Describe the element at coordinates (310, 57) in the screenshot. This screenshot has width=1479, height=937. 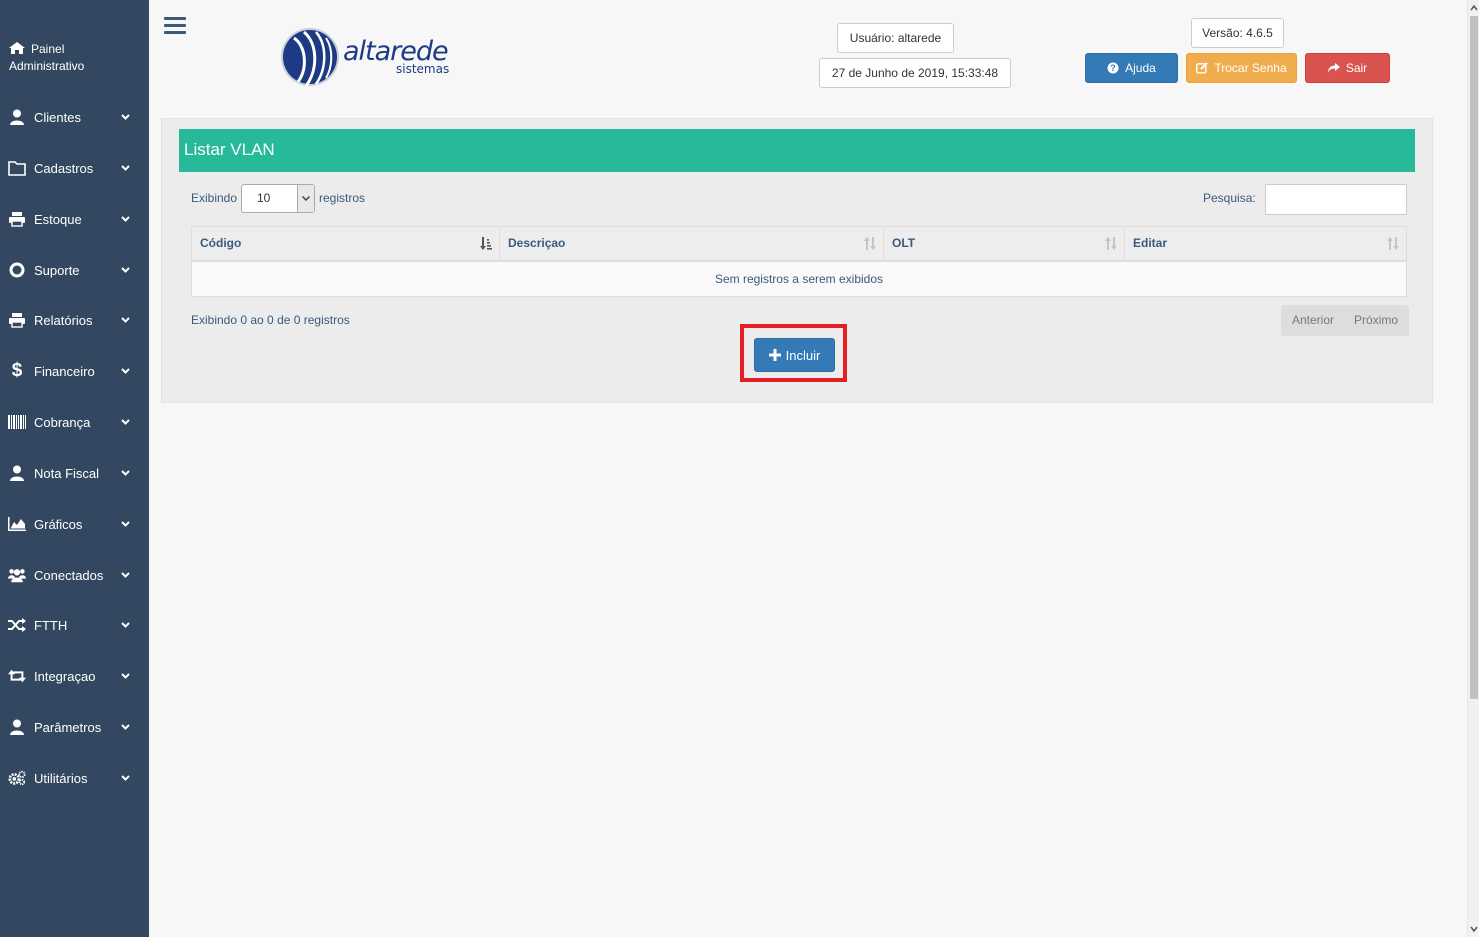
I see `logo-globe-icon` at that location.